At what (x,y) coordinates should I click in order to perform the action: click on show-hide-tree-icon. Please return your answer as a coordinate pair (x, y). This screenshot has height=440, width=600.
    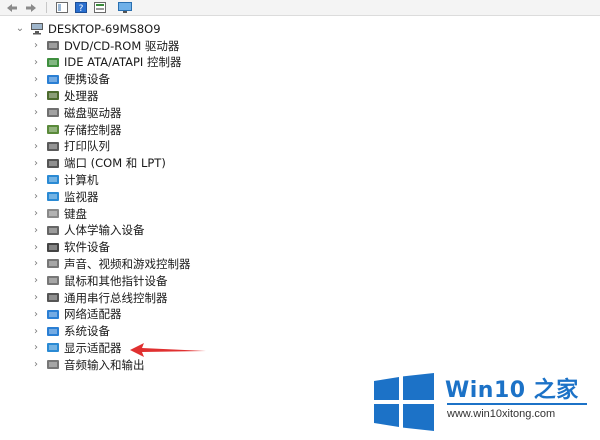
    Looking at the image, I should click on (61, 8).